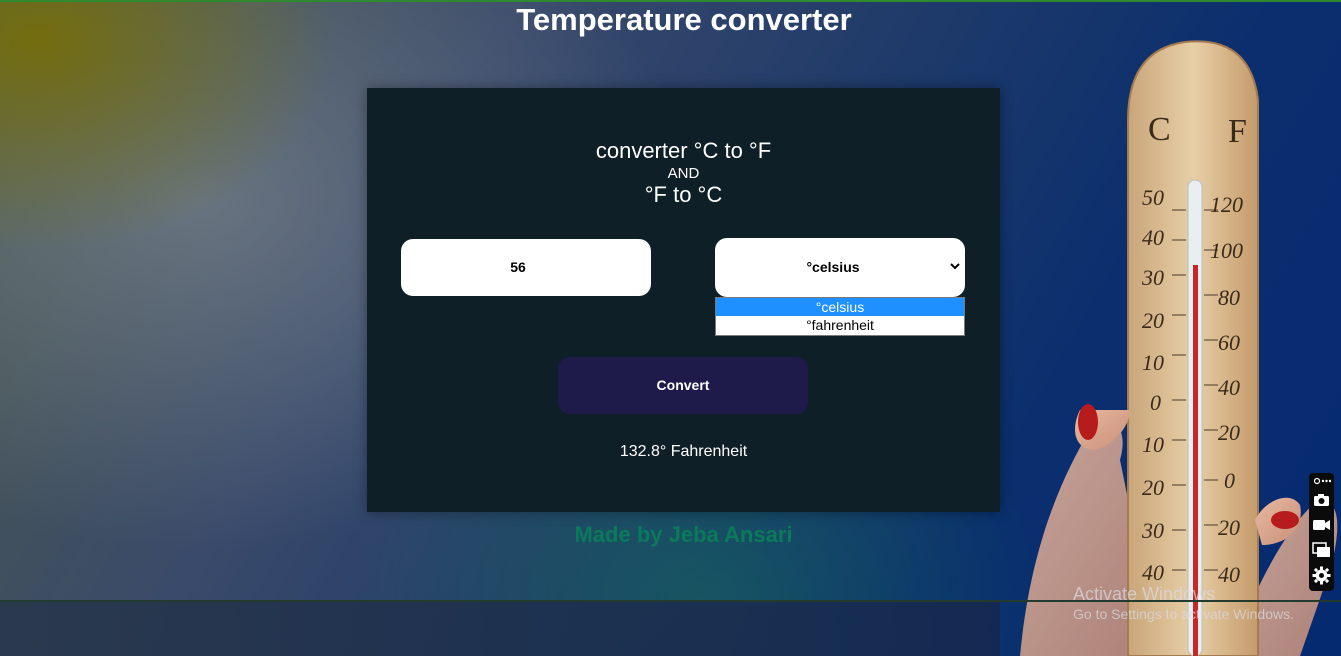  What do you see at coordinates (840, 325) in the screenshot?
I see `option-fahrenheit: °fahrenheit` at bounding box center [840, 325].